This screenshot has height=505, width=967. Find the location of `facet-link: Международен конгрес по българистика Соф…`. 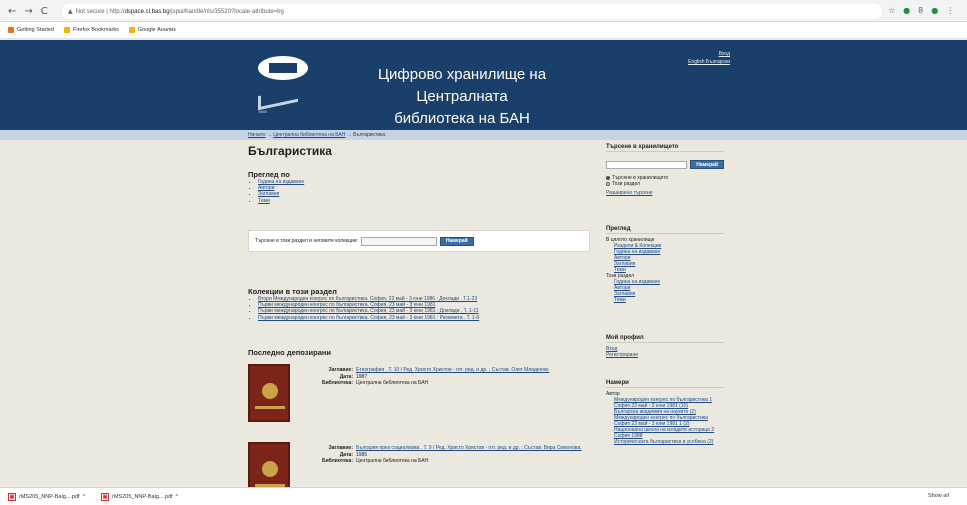

facet-link: Международен конгрес по българистика Соф… is located at coordinates (661, 421).